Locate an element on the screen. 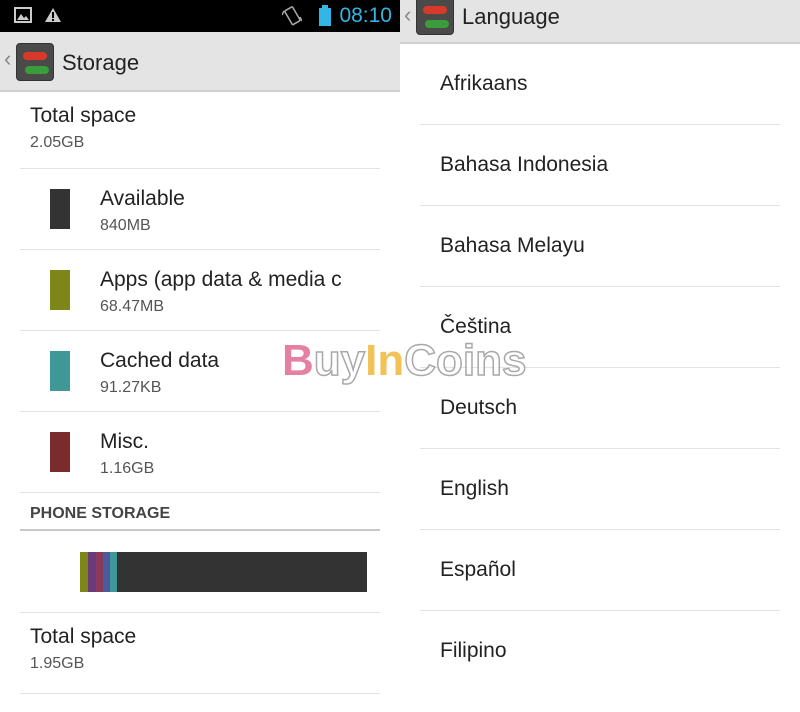  apps-row: Apps (app data & media c 68.47MB is located at coordinates (200, 290).